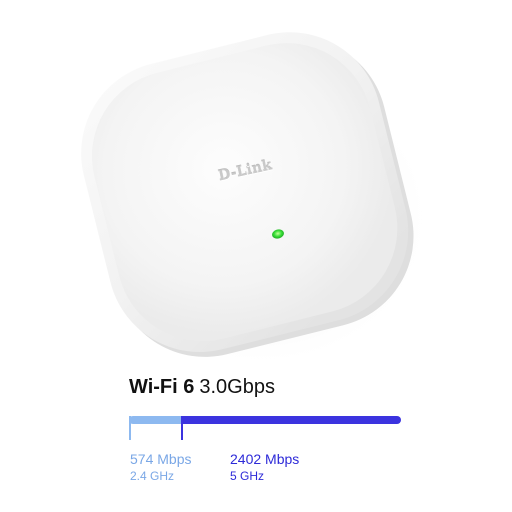 This screenshot has height=512, width=512. I want to click on band-5g-frequency: 5 GHz, so click(247, 476).